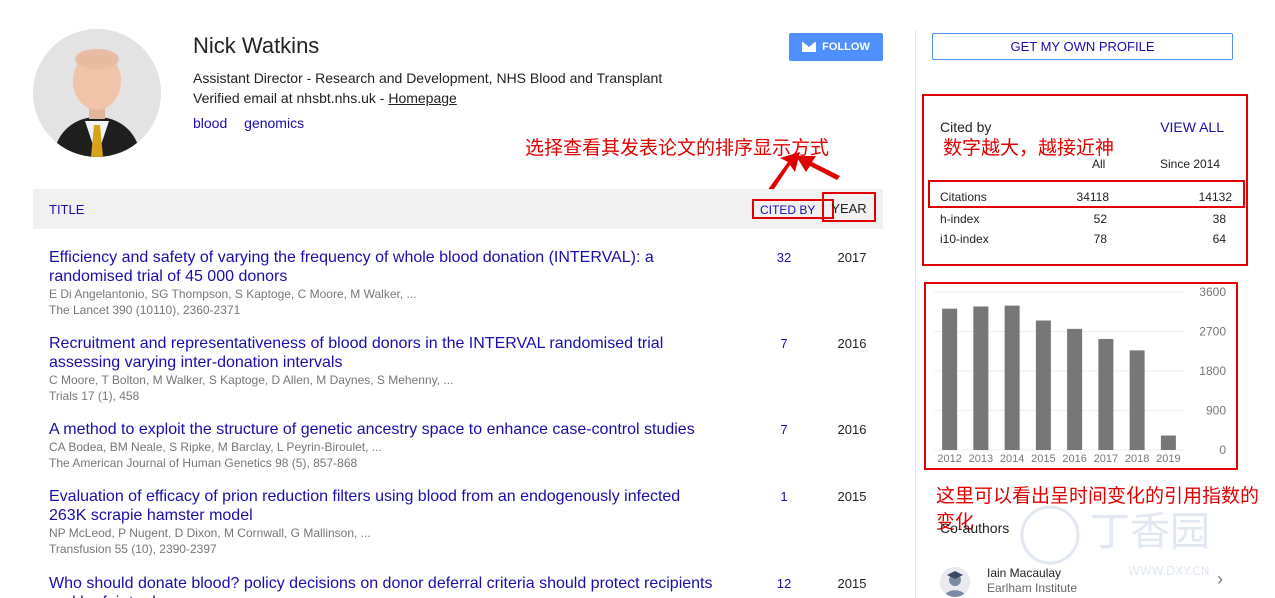 The width and height of the screenshot is (1275, 598). Describe the element at coordinates (949, 459) in the screenshot. I see `x-tick-label: 2012` at that location.